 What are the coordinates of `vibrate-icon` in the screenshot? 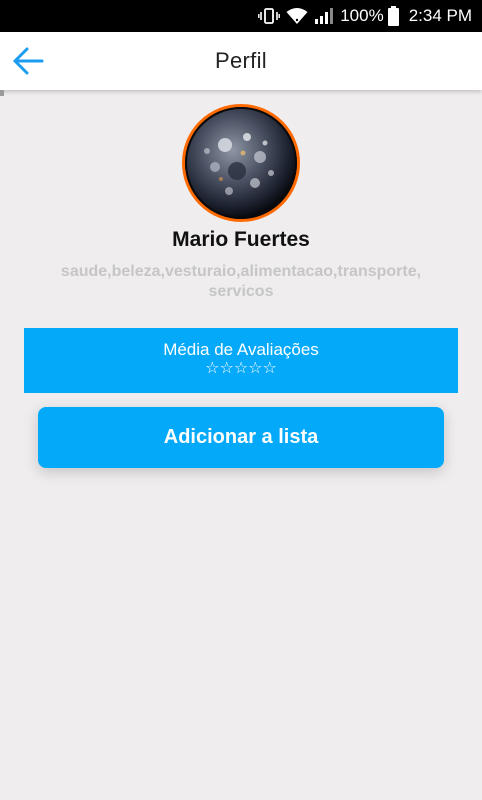 It's located at (269, 16).